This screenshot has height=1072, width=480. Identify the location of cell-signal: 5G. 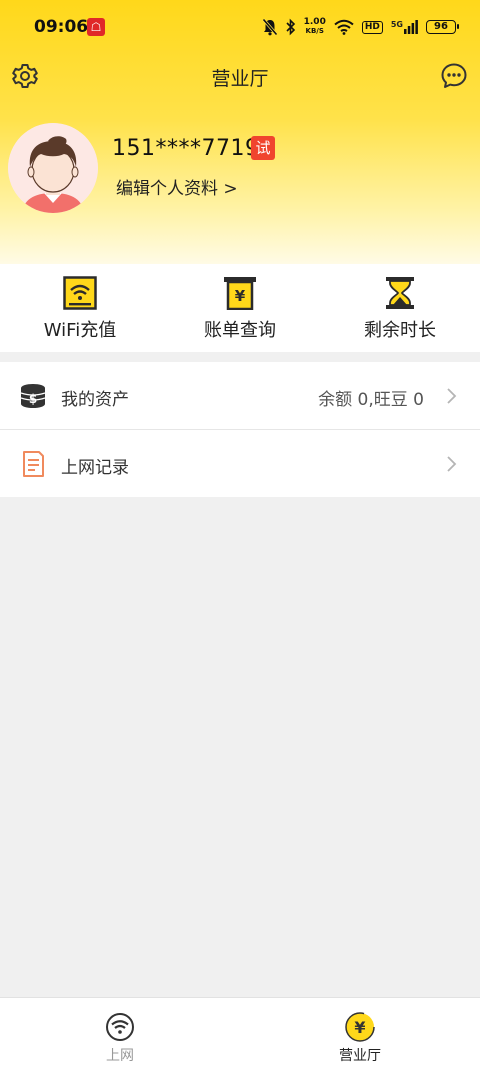
(404, 27).